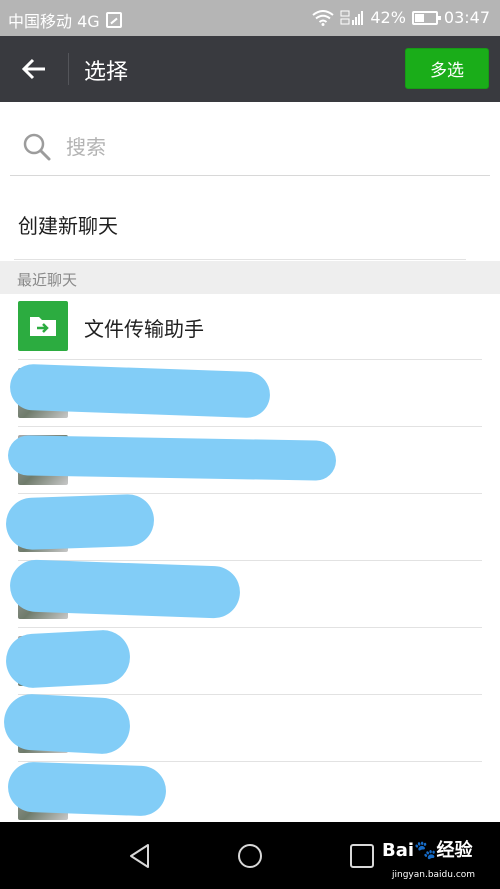  Describe the element at coordinates (466, 17) in the screenshot. I see `clock: 03:47` at that location.